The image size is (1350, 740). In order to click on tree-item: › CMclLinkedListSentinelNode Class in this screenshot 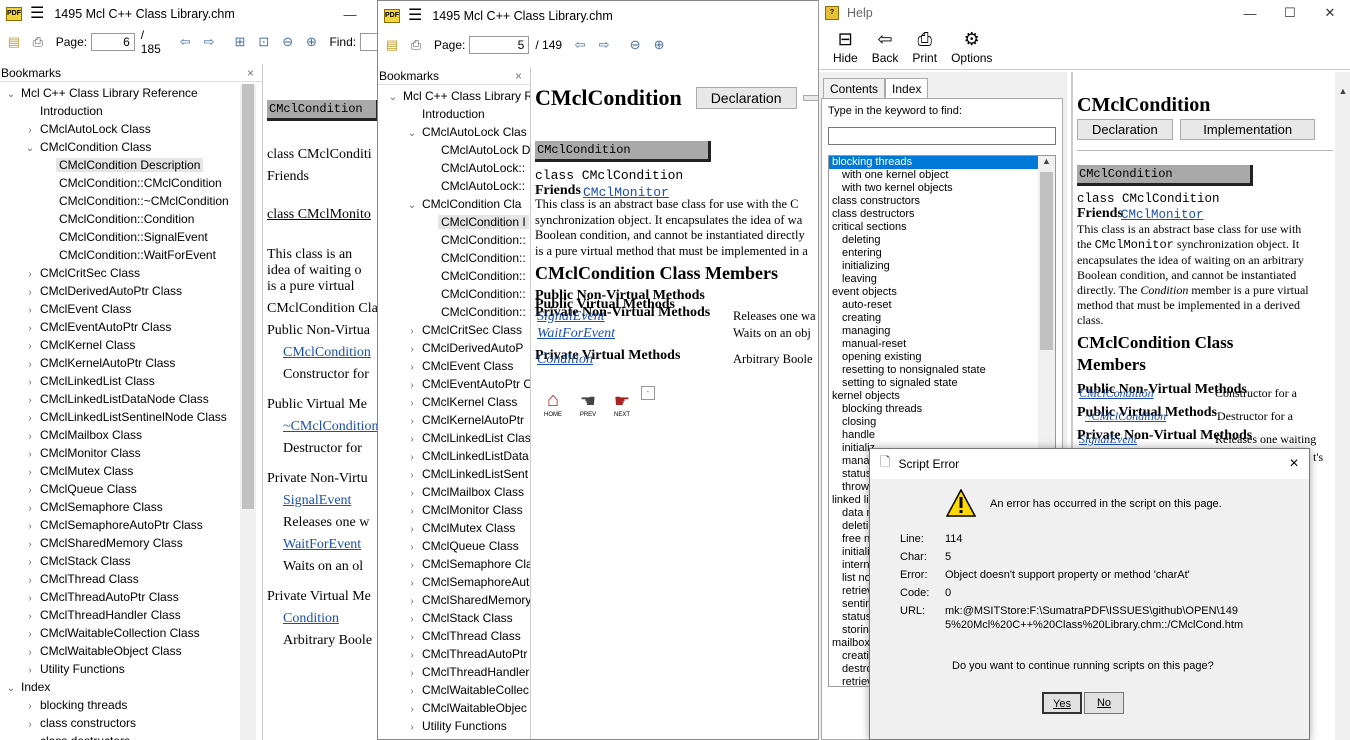, I will do `click(120, 417)`.